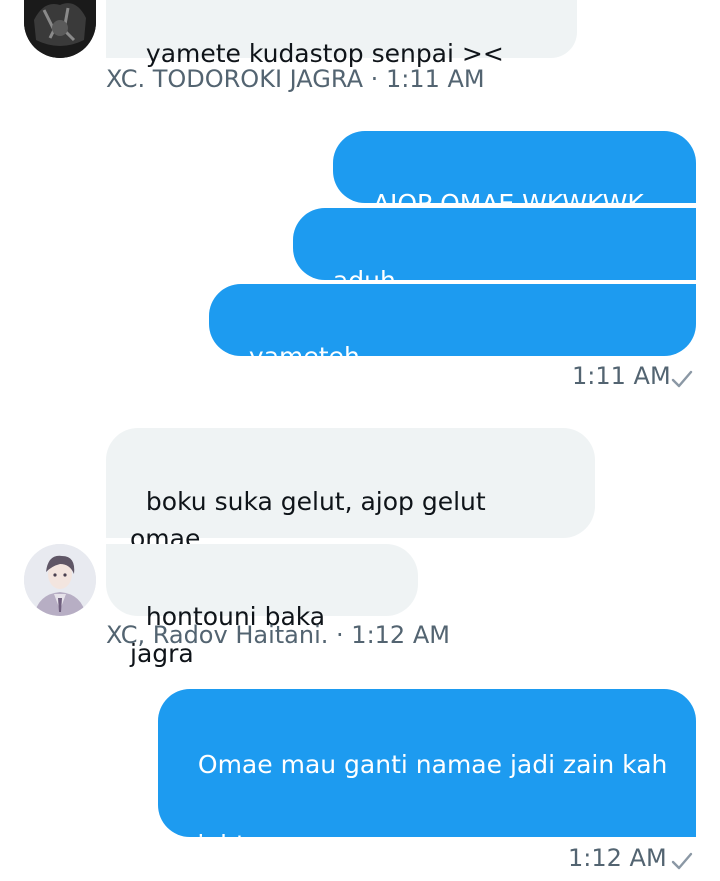  I want to click on message-meta: XC. TODOROKI JAGRA · 1:11 AM, so click(295, 79).